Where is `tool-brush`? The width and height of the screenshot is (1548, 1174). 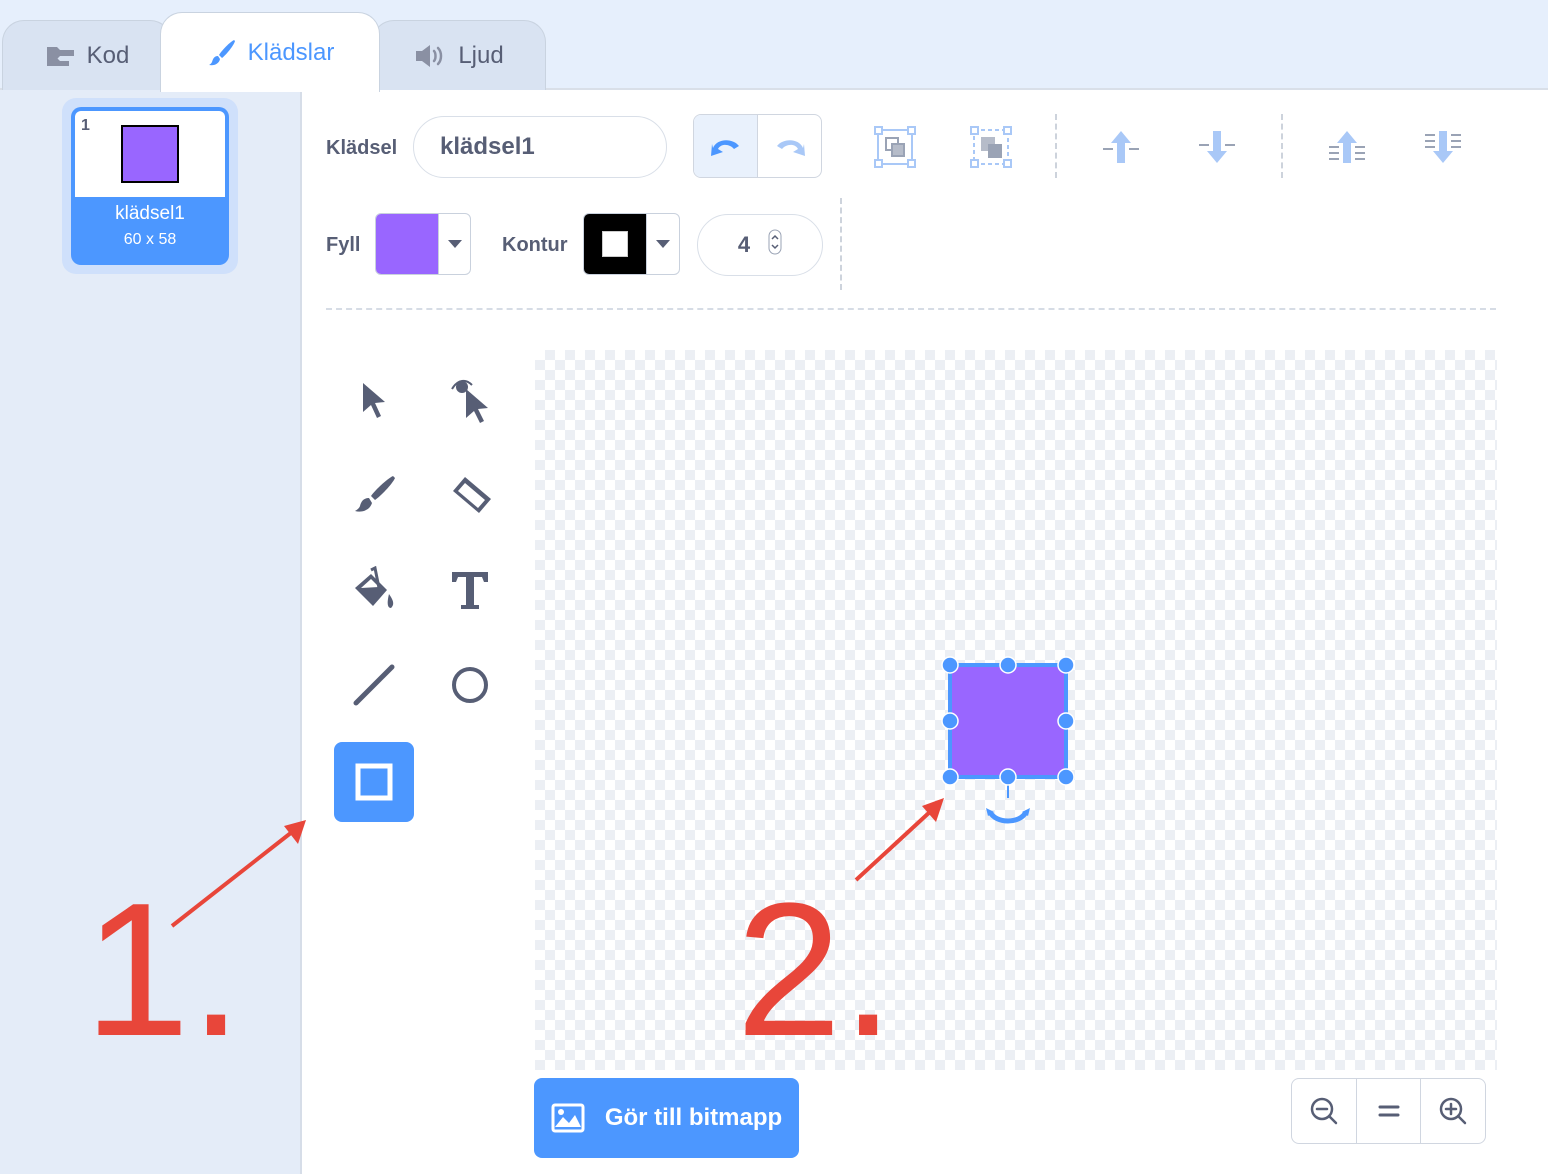
tool-brush is located at coordinates (374, 495).